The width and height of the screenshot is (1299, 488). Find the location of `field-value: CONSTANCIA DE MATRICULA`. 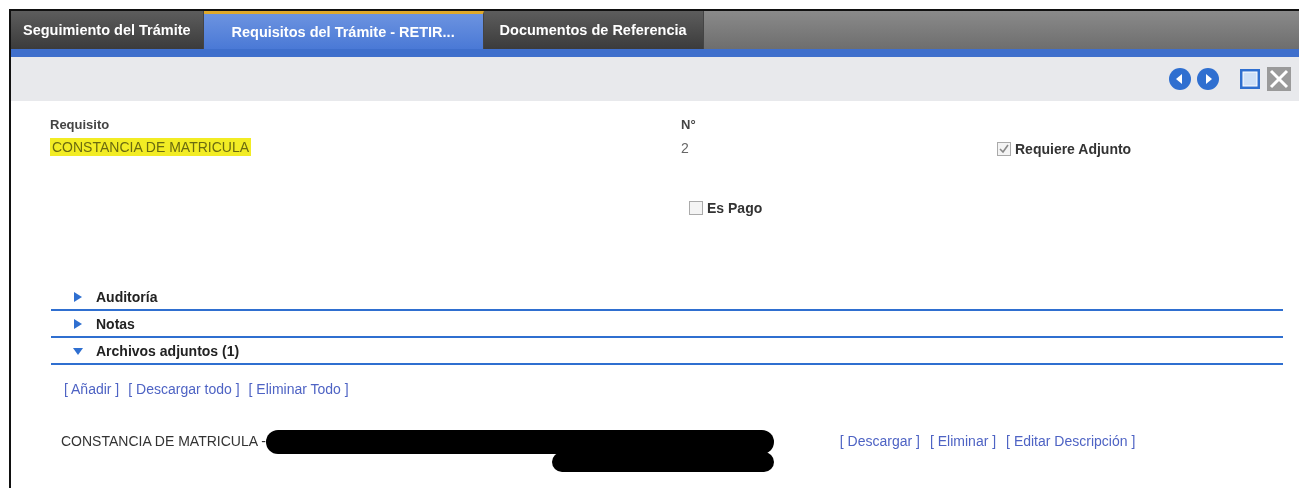

field-value: CONSTANCIA DE MATRICULA is located at coordinates (151, 147).